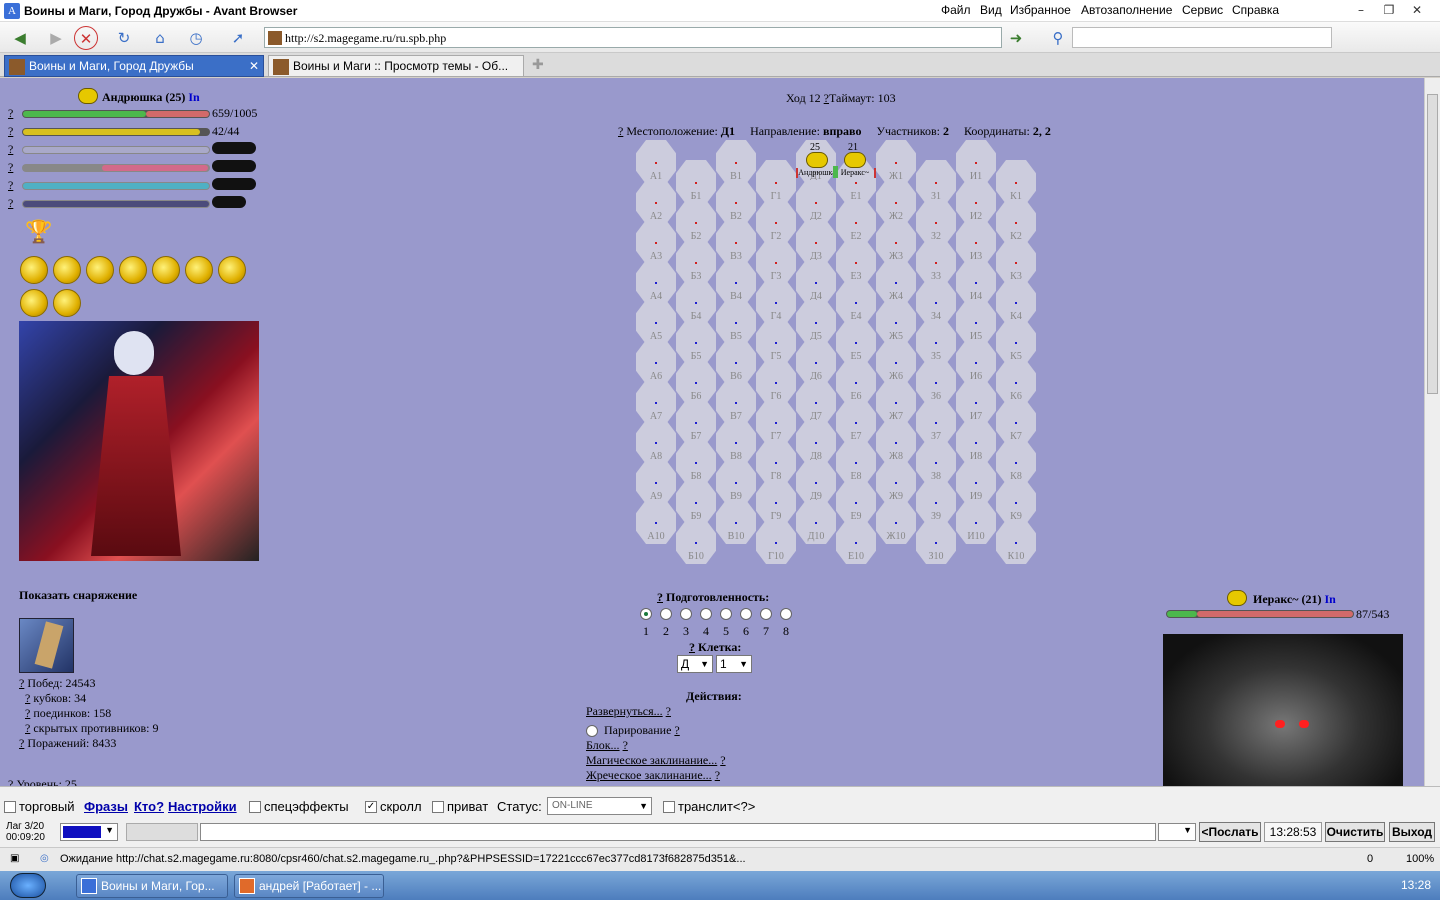  I want to click on menu-file: Файл, so click(956, 10).